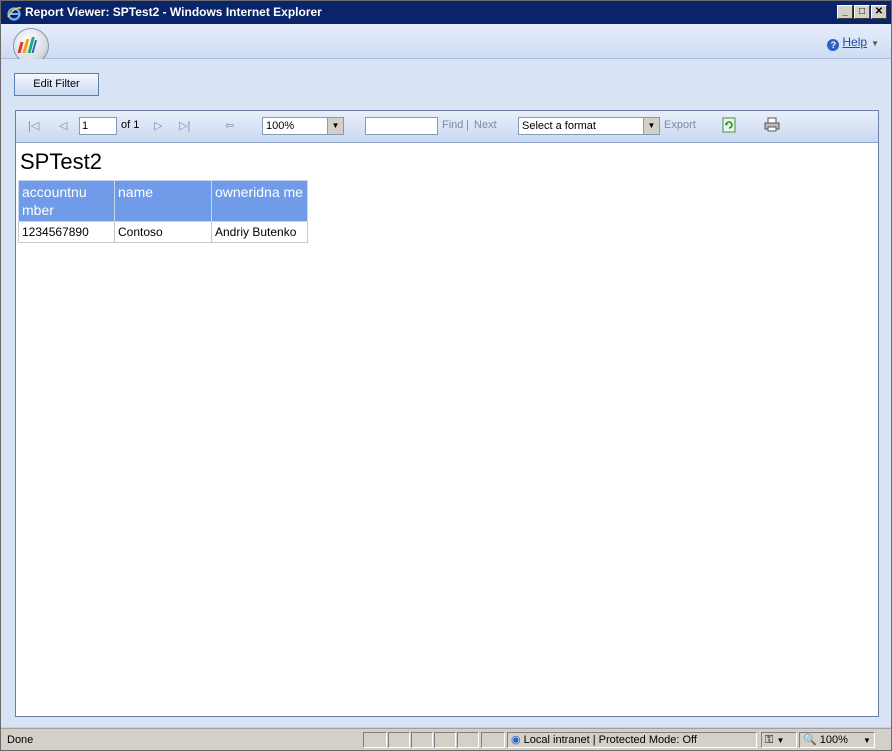 The width and height of the screenshot is (892, 751). I want to click on table-cell: 1234567890, so click(66, 232).